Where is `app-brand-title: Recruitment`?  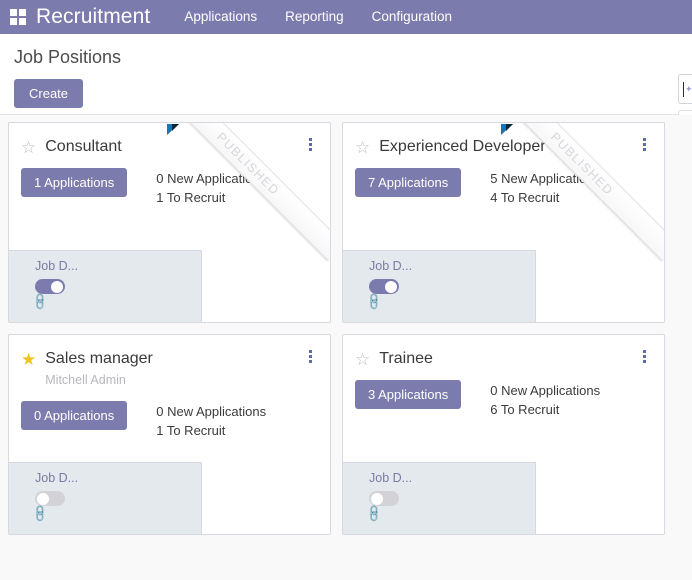 app-brand-title: Recruitment is located at coordinates (93, 16).